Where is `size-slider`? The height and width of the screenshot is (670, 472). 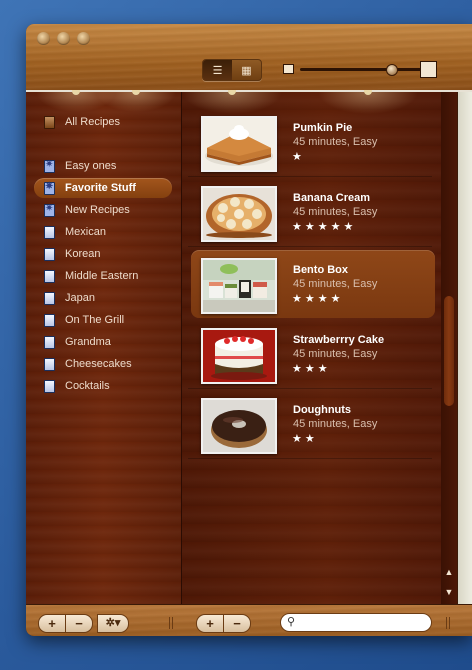 size-slider is located at coordinates (362, 69).